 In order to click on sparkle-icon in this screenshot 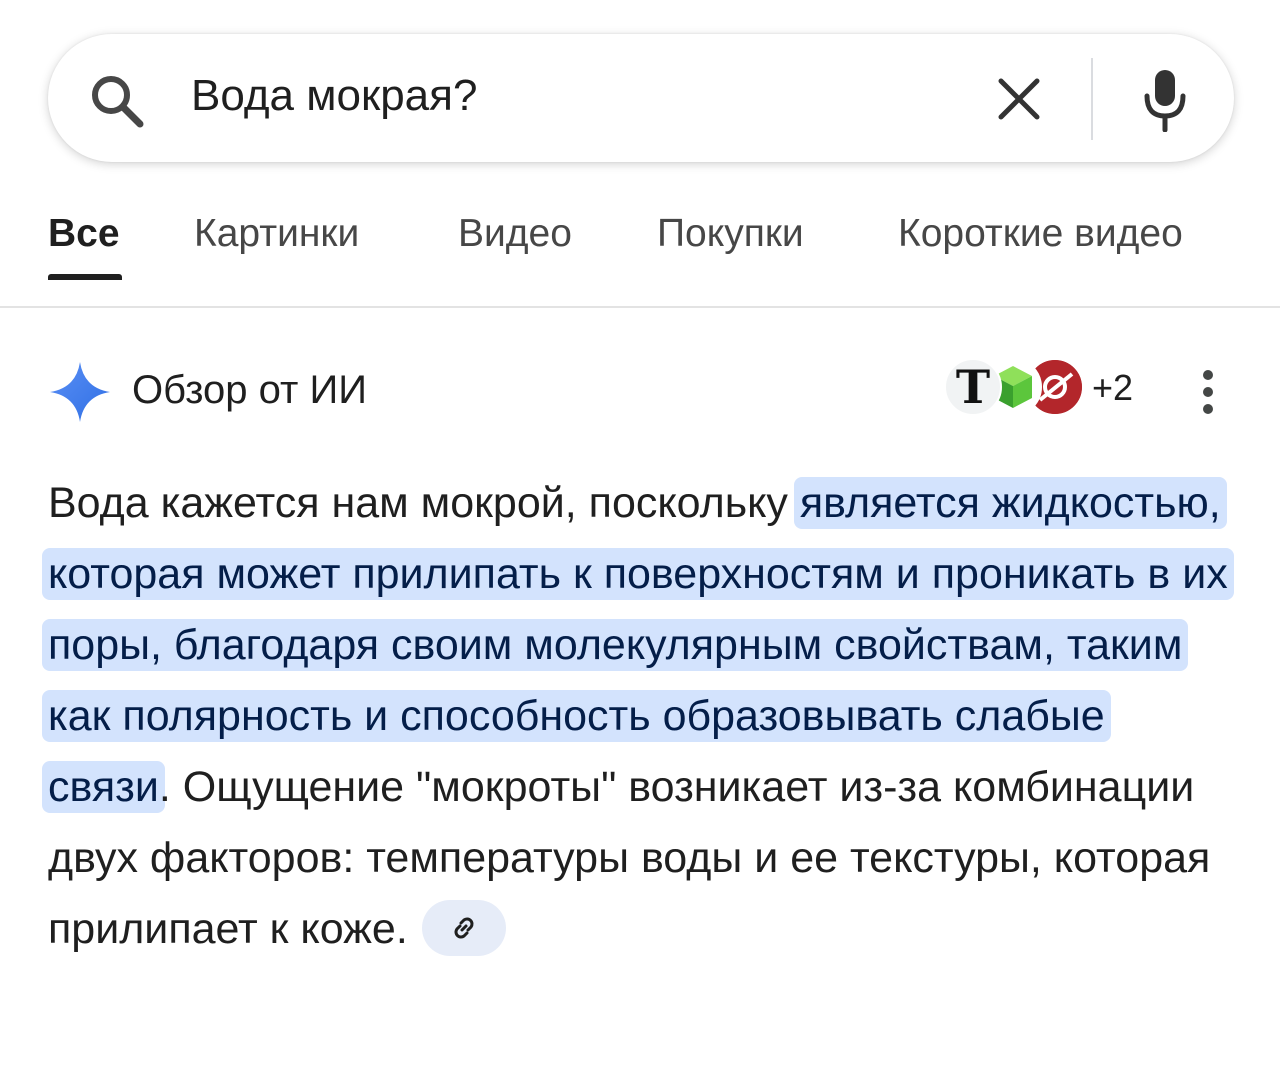, I will do `click(80, 392)`.